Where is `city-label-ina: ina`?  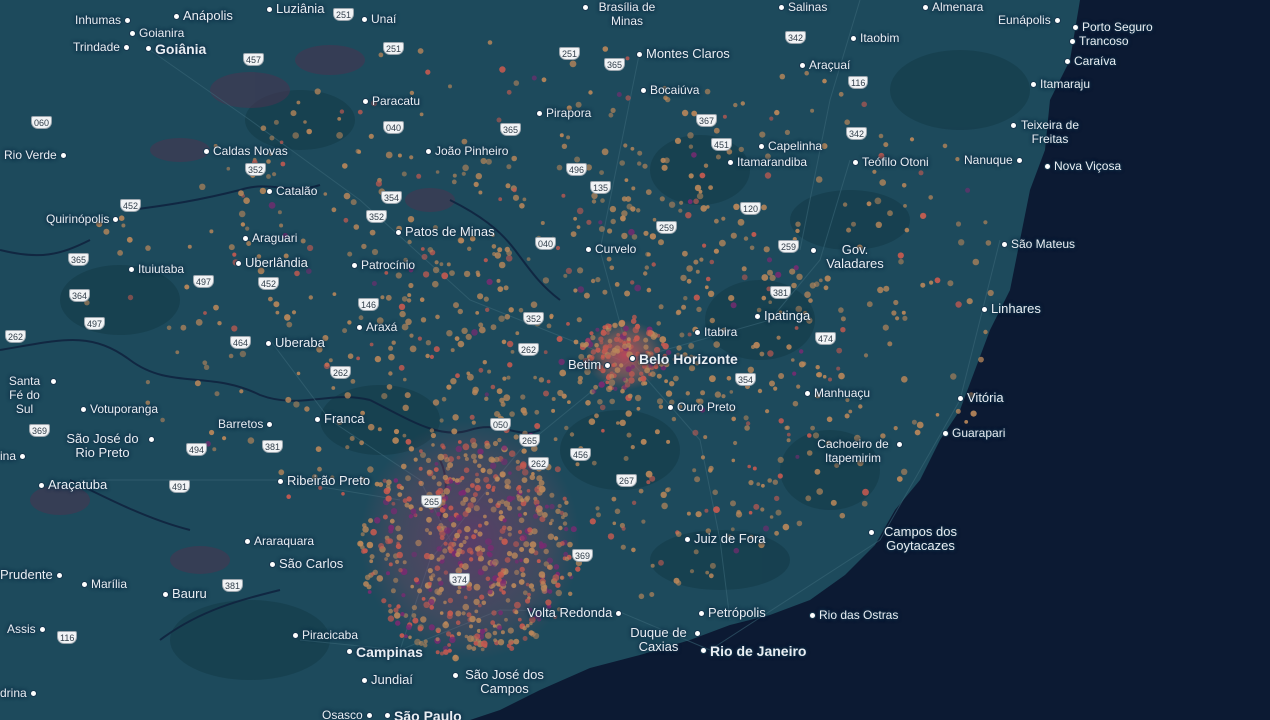
city-label-ina: ina is located at coordinates (13, 456).